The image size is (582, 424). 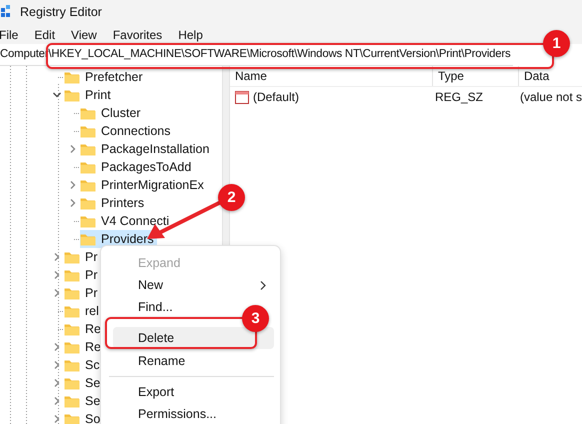 I want to click on menu-item: Edit, so click(x=48, y=35).